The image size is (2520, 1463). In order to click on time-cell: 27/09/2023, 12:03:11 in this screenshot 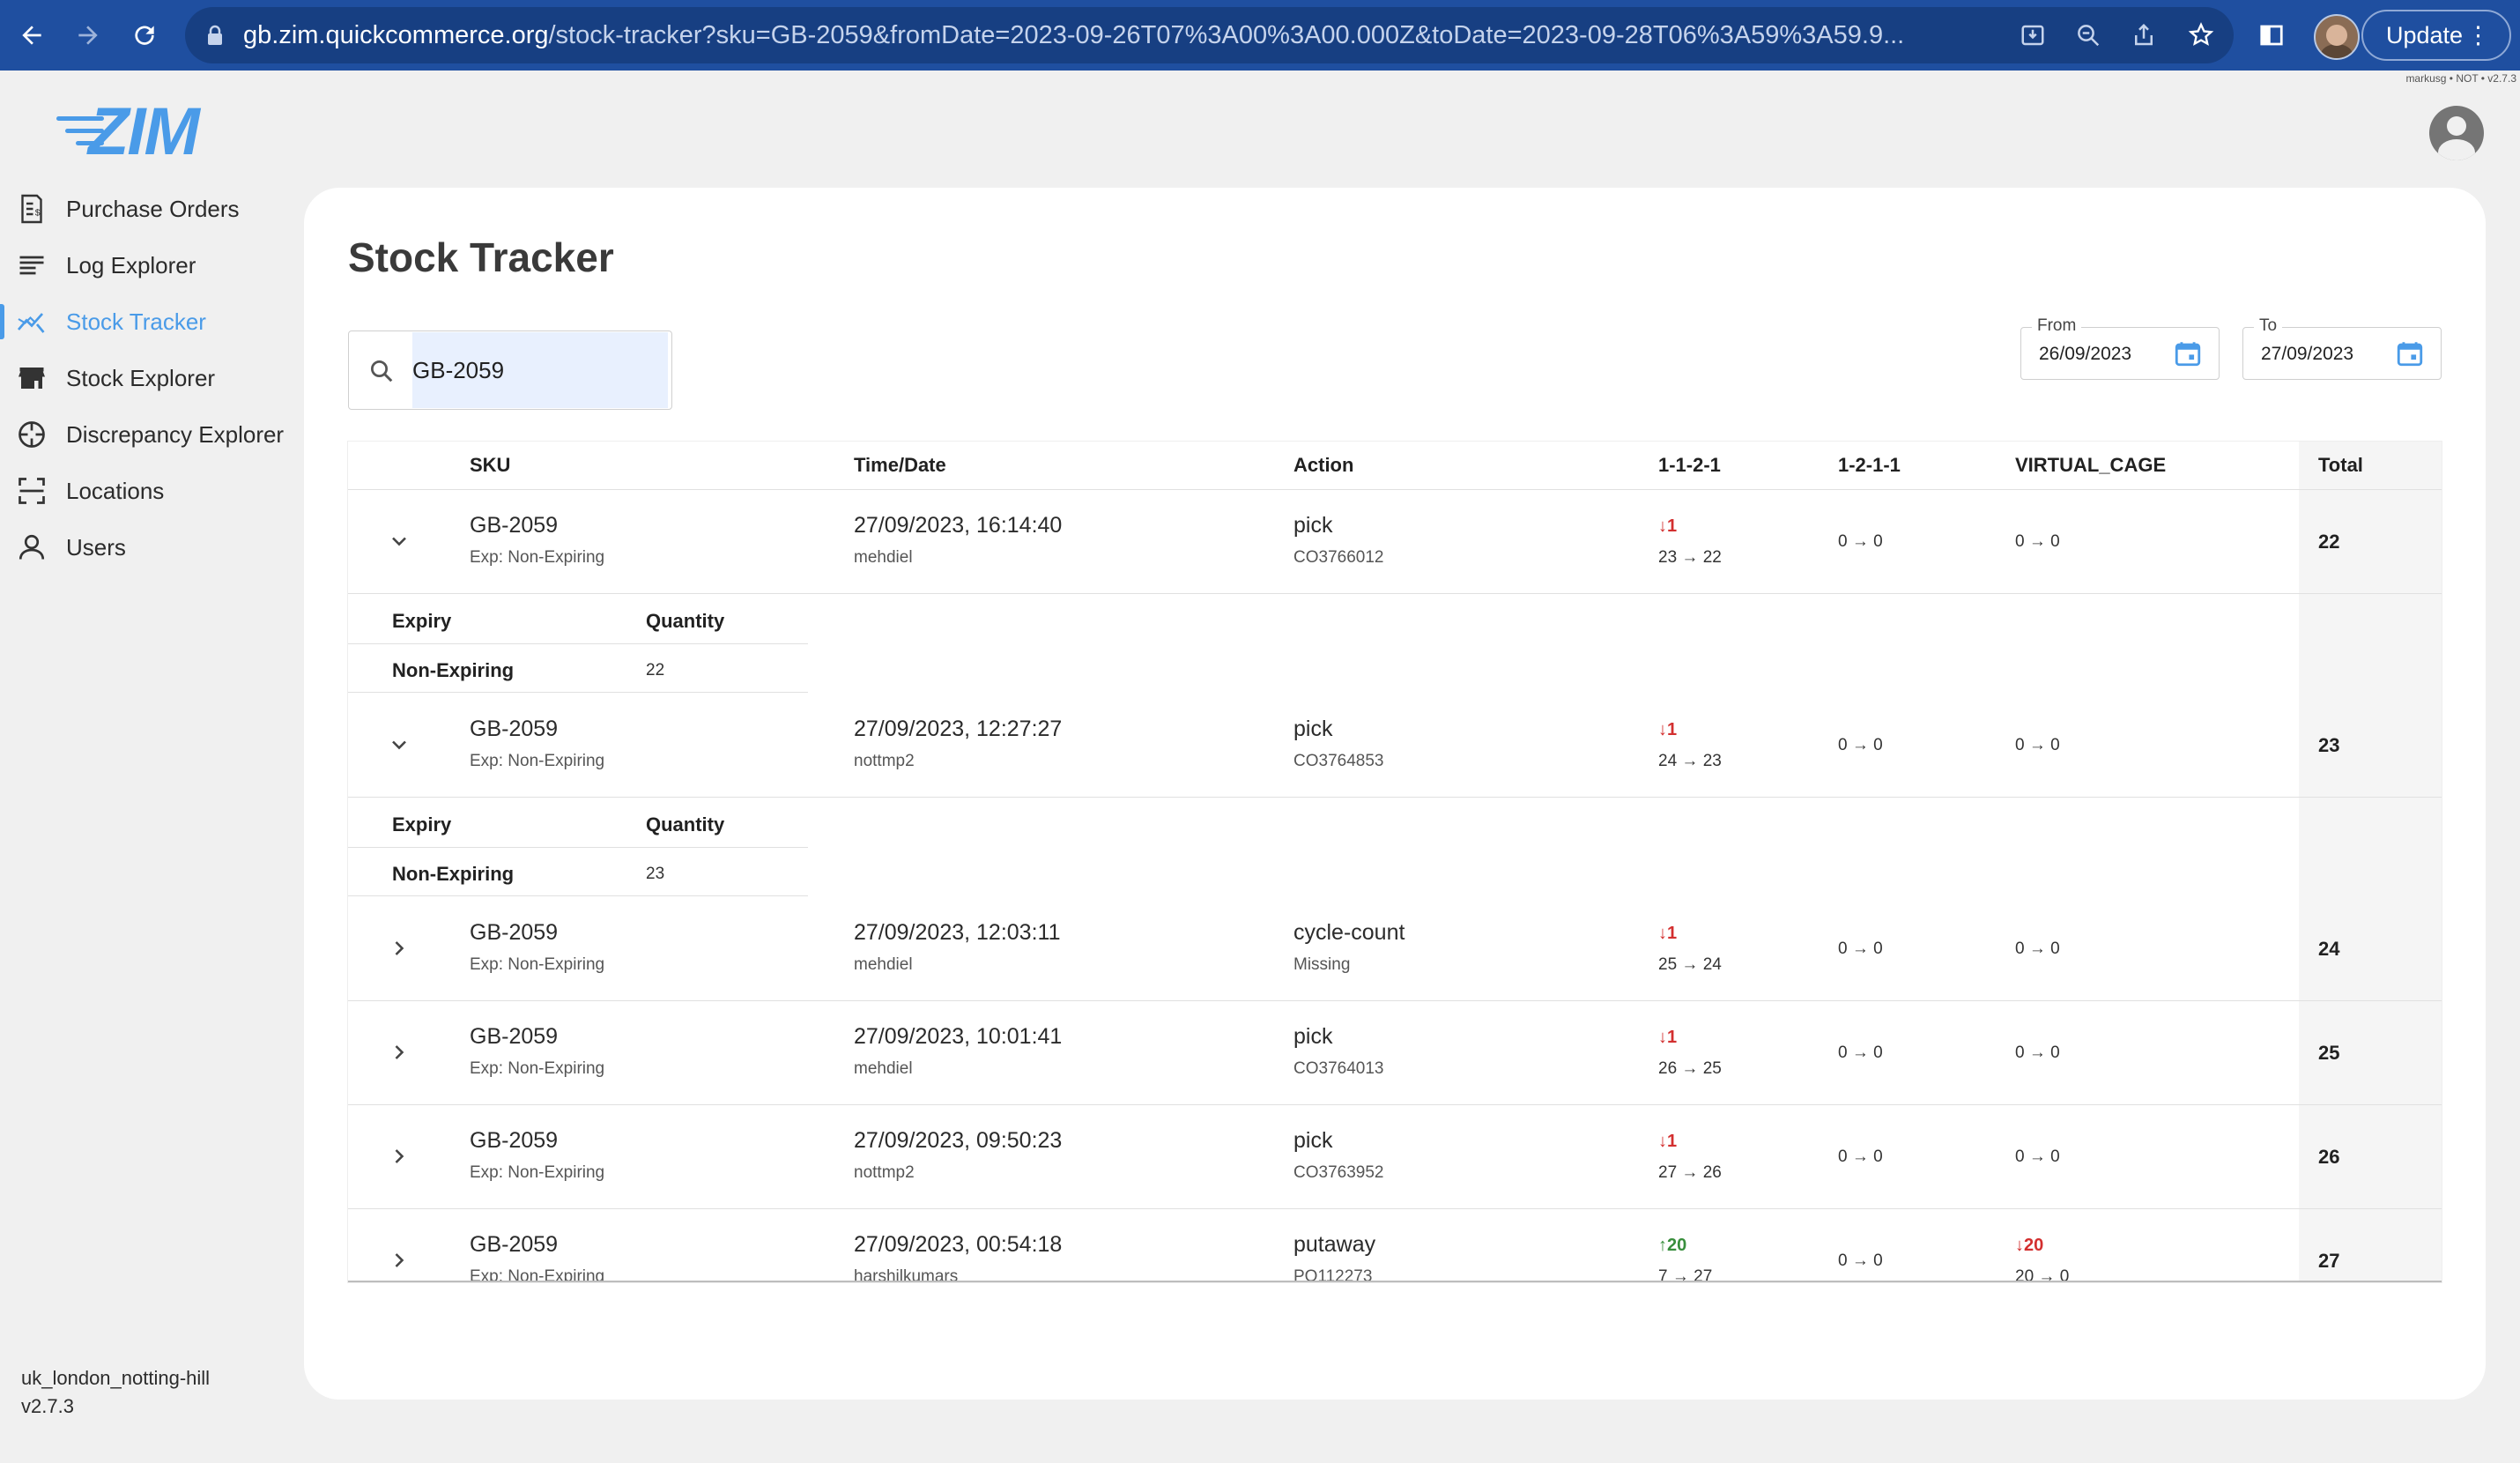, I will do `click(957, 932)`.